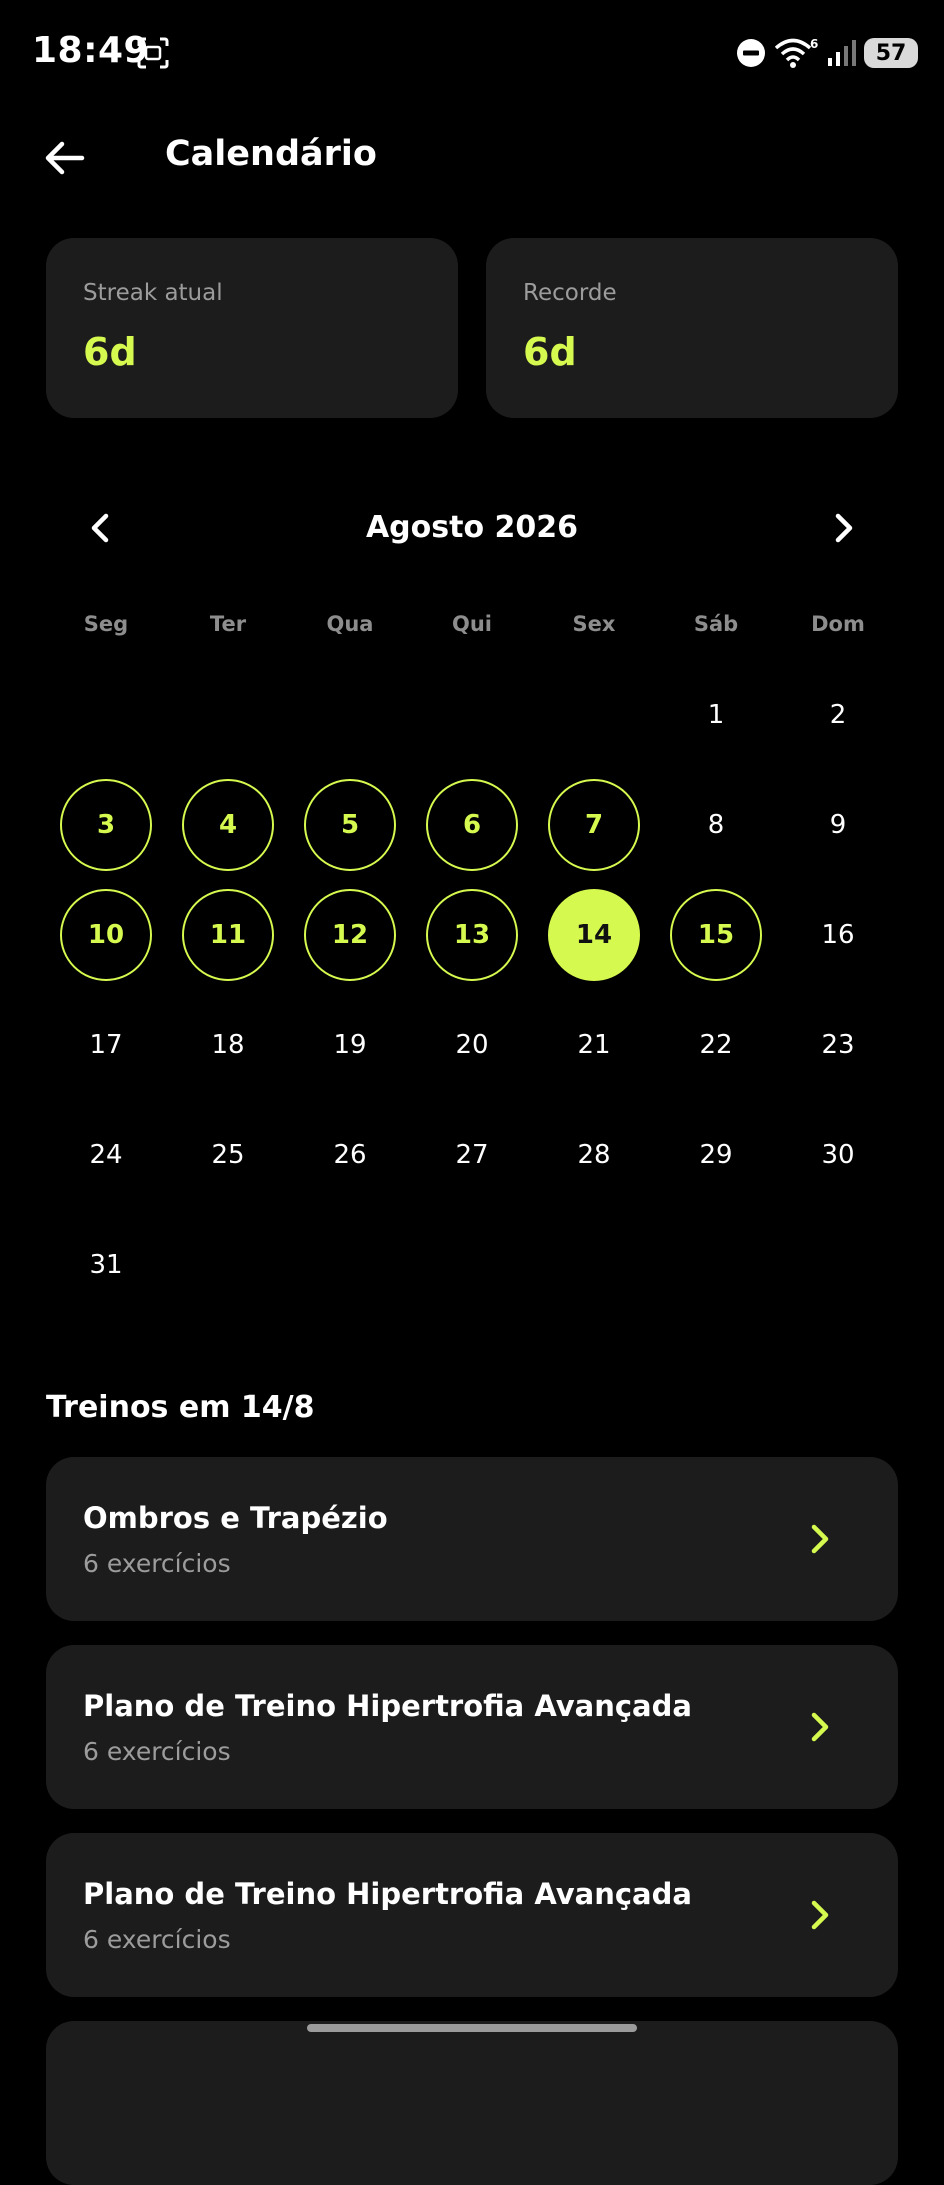  I want to click on calendar-day: 16, so click(838, 935).